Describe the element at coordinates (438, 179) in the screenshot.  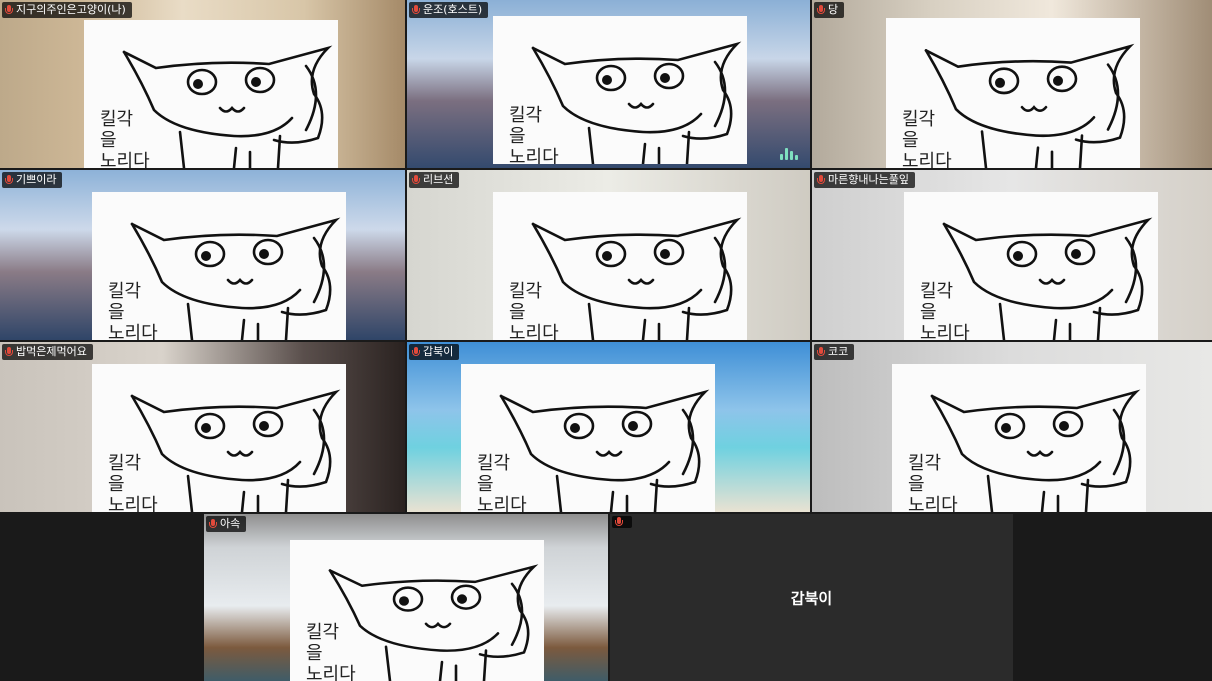
I see `participant-name: 리브션` at that location.